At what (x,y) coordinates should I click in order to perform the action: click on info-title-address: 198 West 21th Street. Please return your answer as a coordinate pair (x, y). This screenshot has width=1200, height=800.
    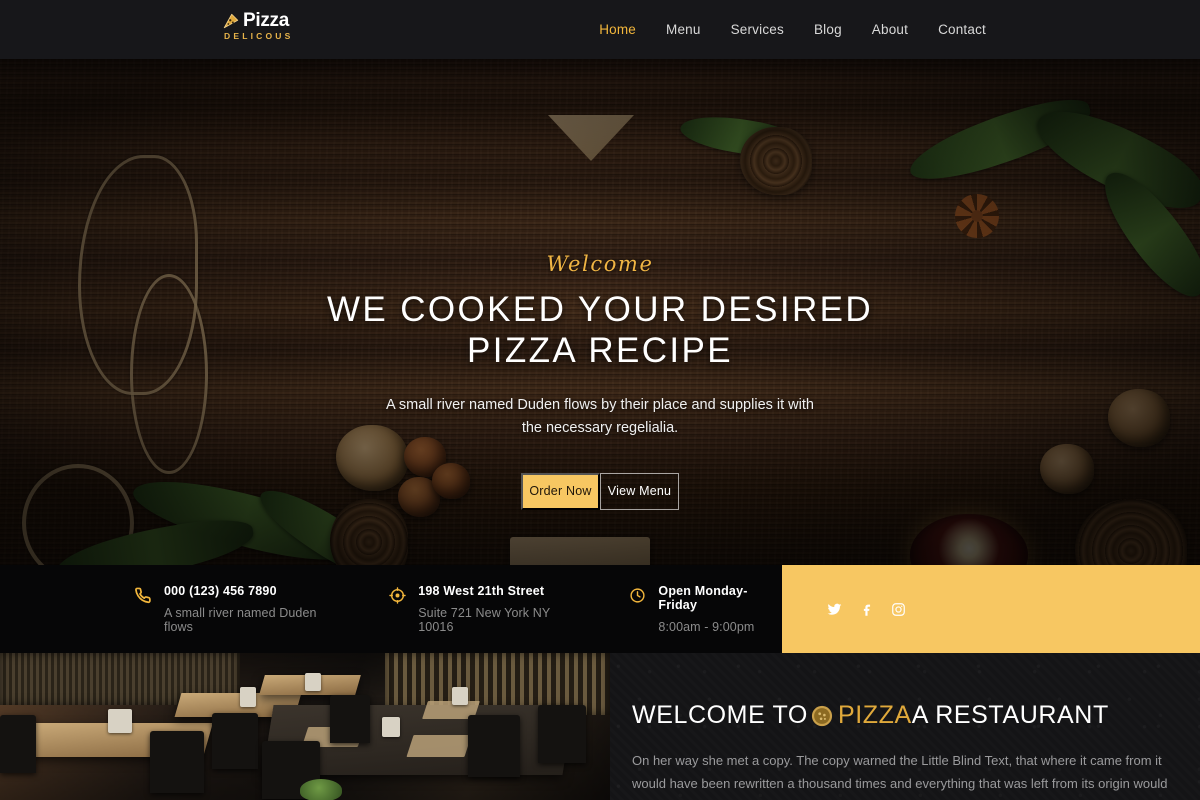
    Looking at the image, I should click on (481, 591).